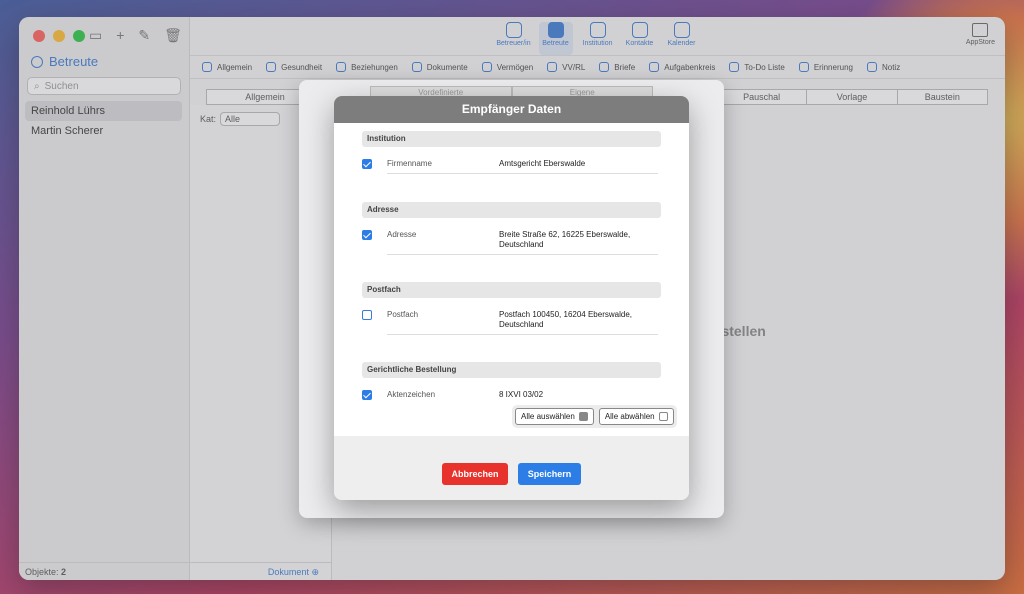 Image resolution: width=1024 pixels, height=594 pixels. What do you see at coordinates (367, 235) in the screenshot?
I see `adresse-checkbox` at bounding box center [367, 235].